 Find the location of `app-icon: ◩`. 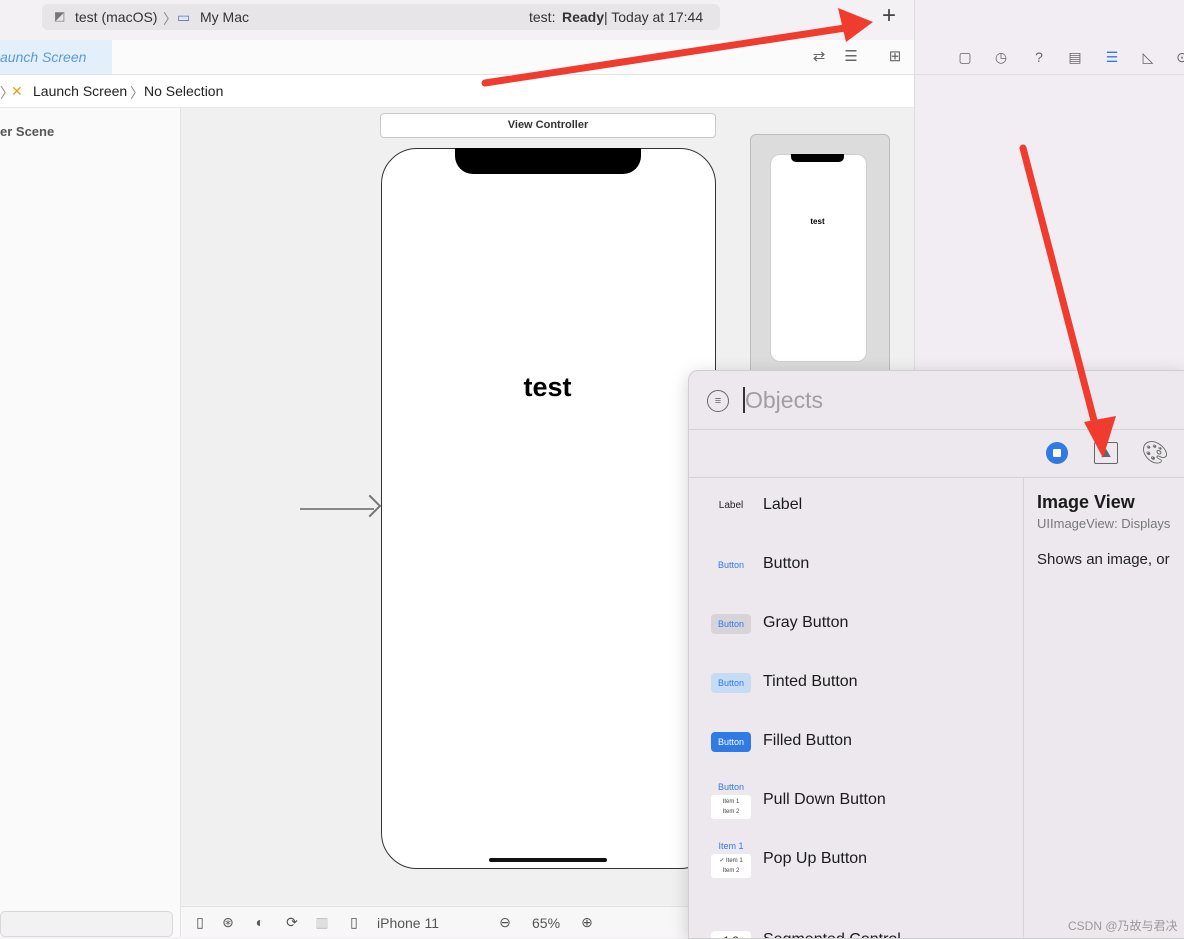

app-icon: ◩ is located at coordinates (60, 16).